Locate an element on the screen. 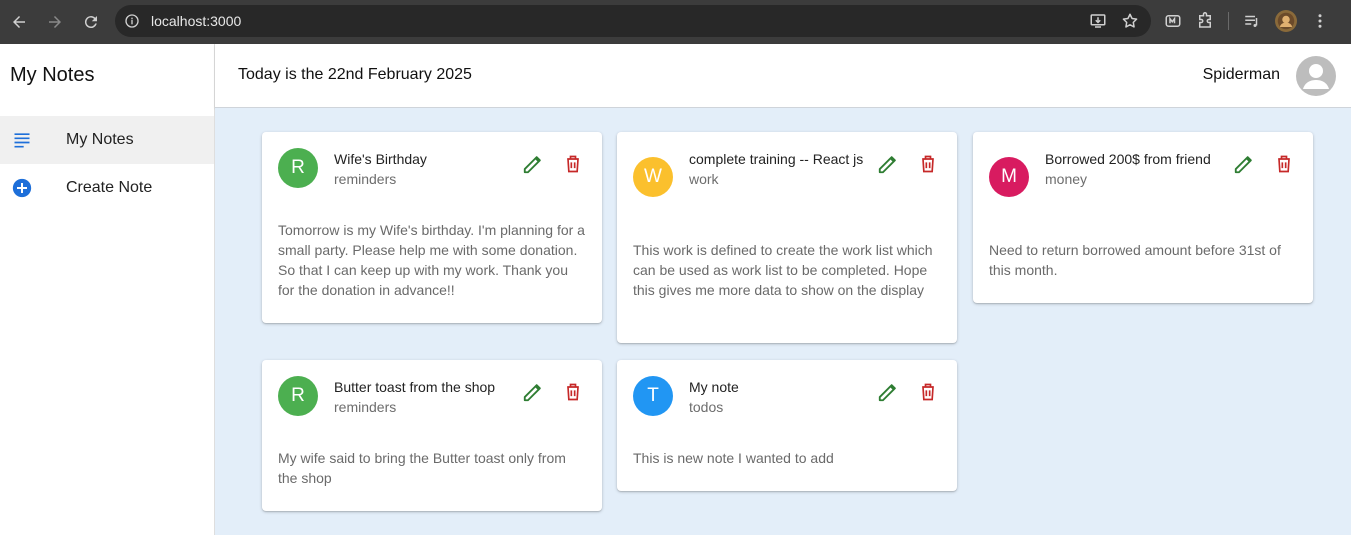  note-title: My note todos is located at coordinates (779, 397).